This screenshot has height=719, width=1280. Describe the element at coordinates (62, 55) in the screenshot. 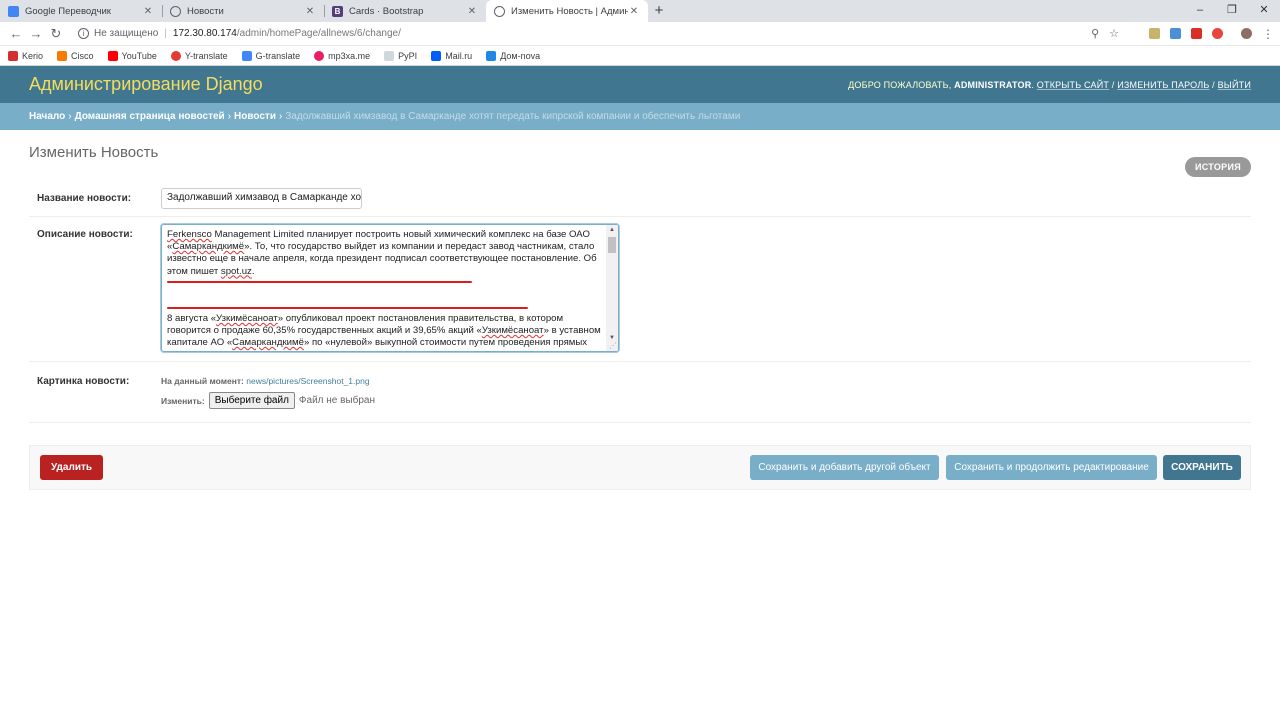

I see `cisco-icon` at that location.